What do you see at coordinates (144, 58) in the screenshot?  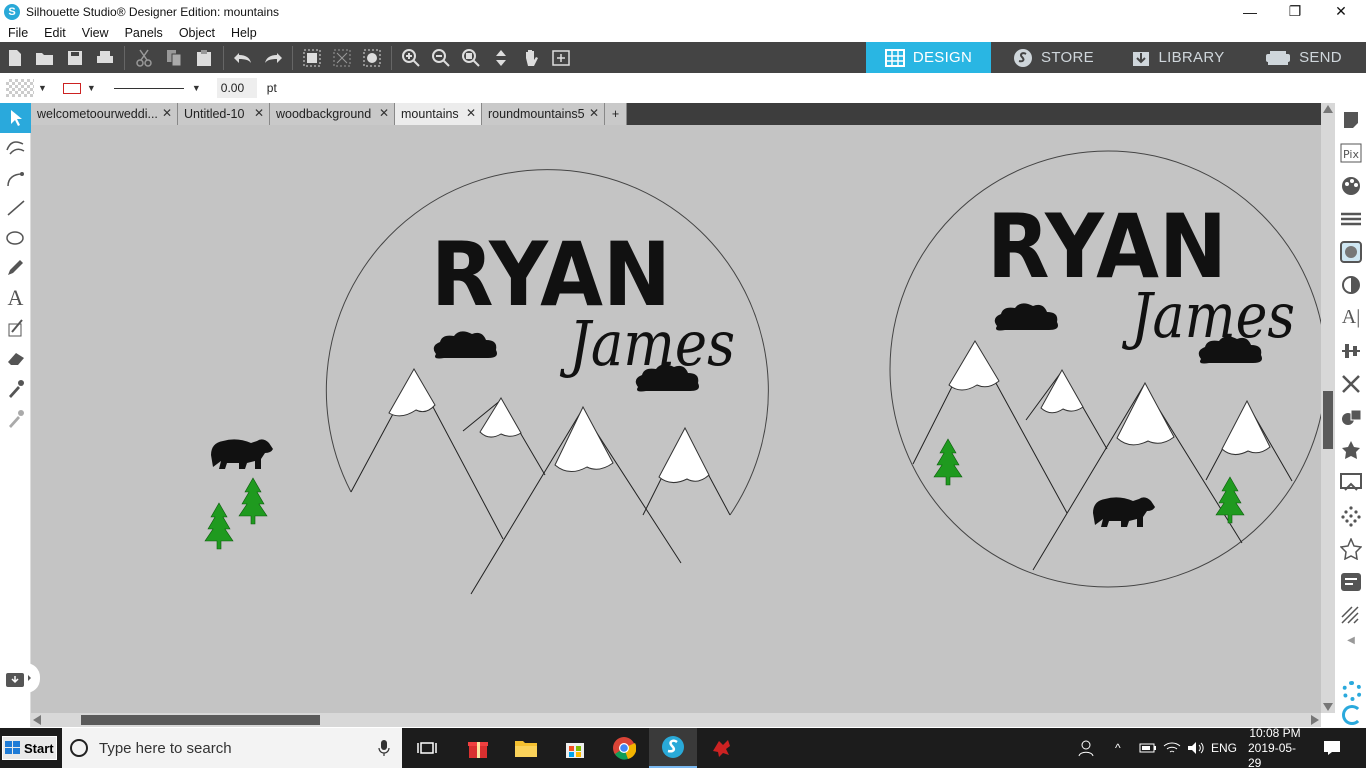 I see `cut-icon` at bounding box center [144, 58].